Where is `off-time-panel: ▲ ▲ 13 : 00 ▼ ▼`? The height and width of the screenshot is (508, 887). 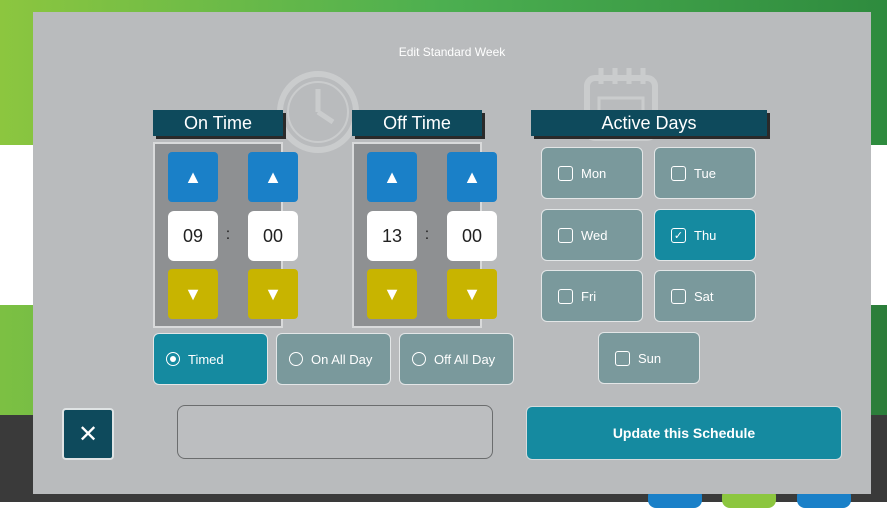
off-time-panel: ▲ ▲ 13 : 00 ▼ ▼ is located at coordinates (424, 235).